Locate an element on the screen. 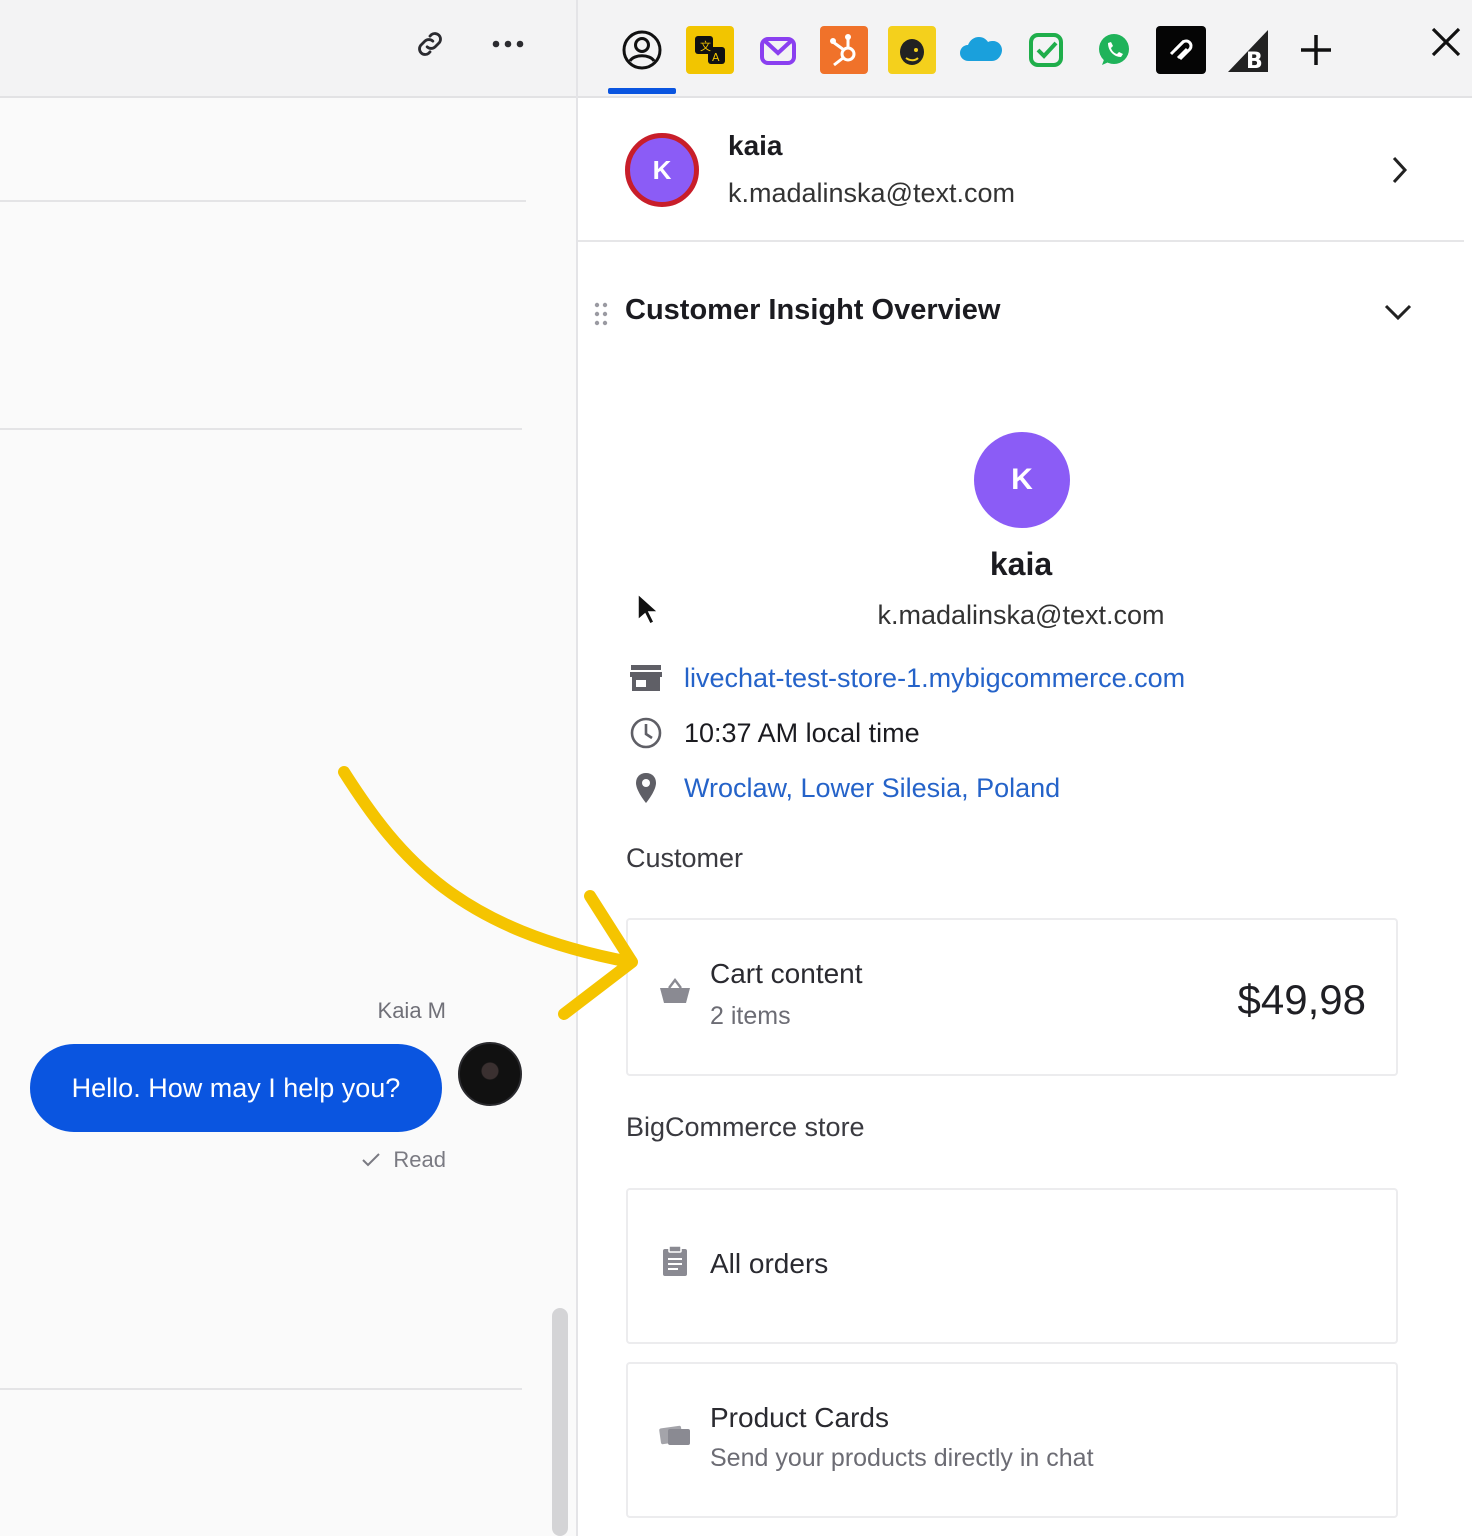 The height and width of the screenshot is (1536, 1472). bigcommerce-app-icon: B is located at coordinates (1248, 50).